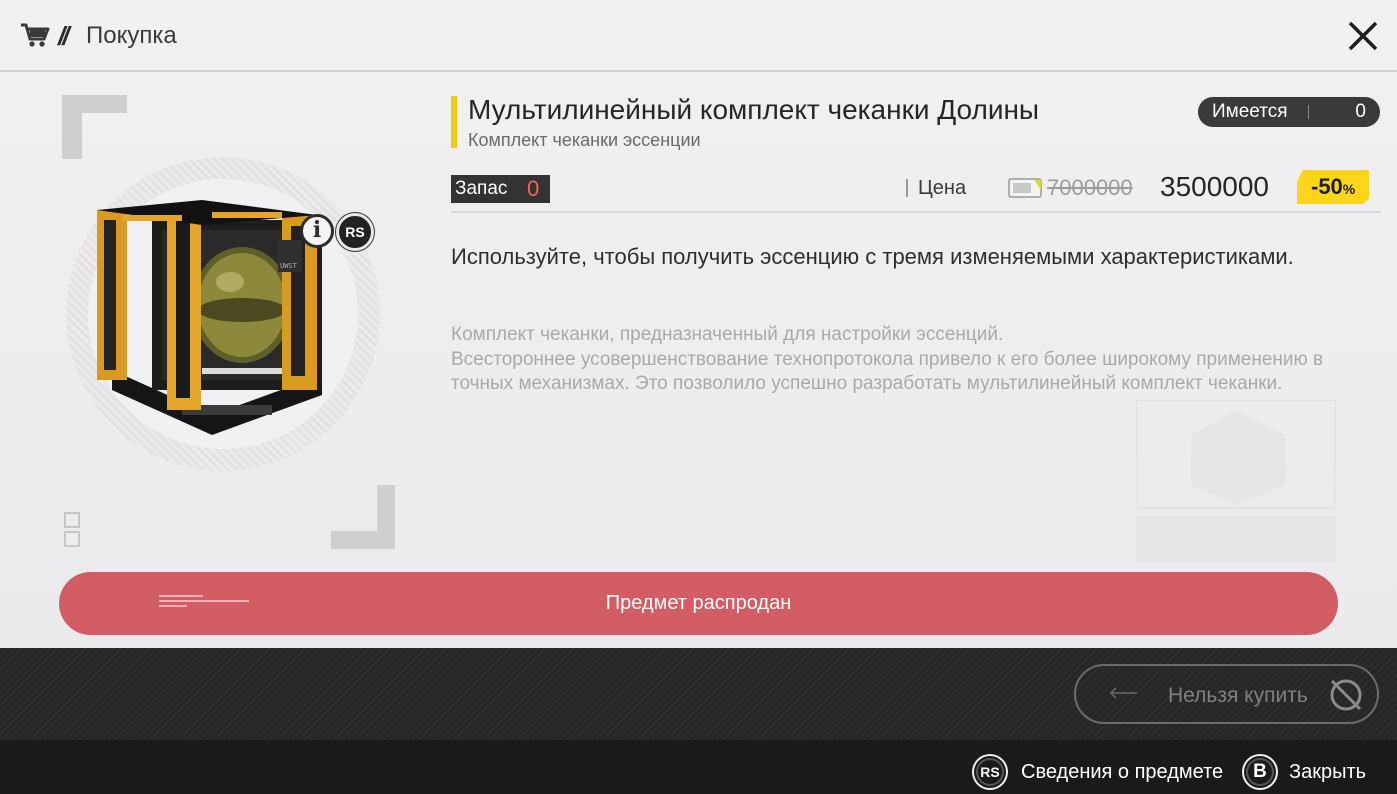 Image resolution: width=1397 pixels, height=794 pixels. What do you see at coordinates (72, 127) in the screenshot?
I see `frame-corner-top-left` at bounding box center [72, 127].